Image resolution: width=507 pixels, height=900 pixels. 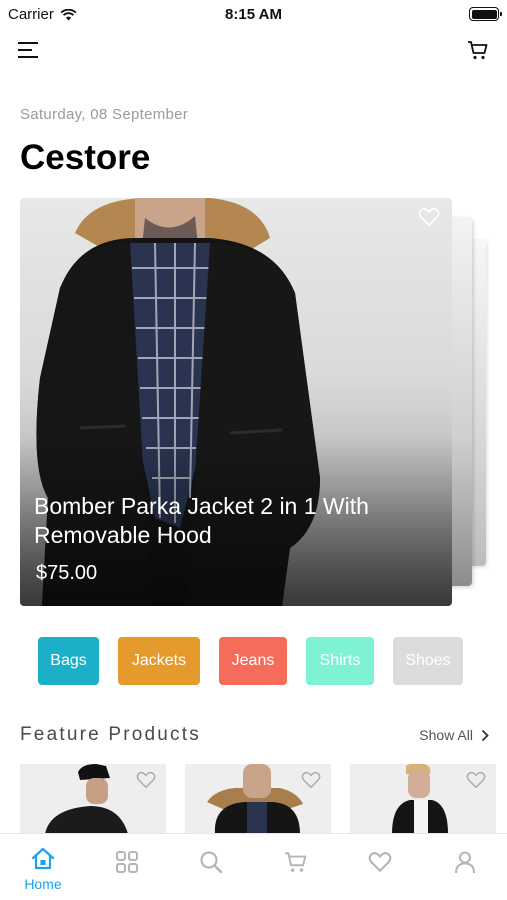 I want to click on show-all-label: Show All, so click(x=446, y=735).